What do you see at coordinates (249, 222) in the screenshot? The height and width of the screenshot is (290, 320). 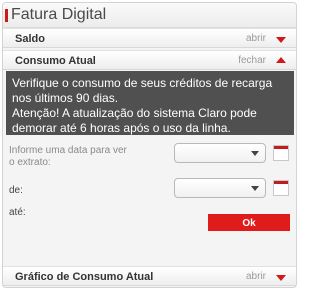 I see `ok-button: Ok` at bounding box center [249, 222].